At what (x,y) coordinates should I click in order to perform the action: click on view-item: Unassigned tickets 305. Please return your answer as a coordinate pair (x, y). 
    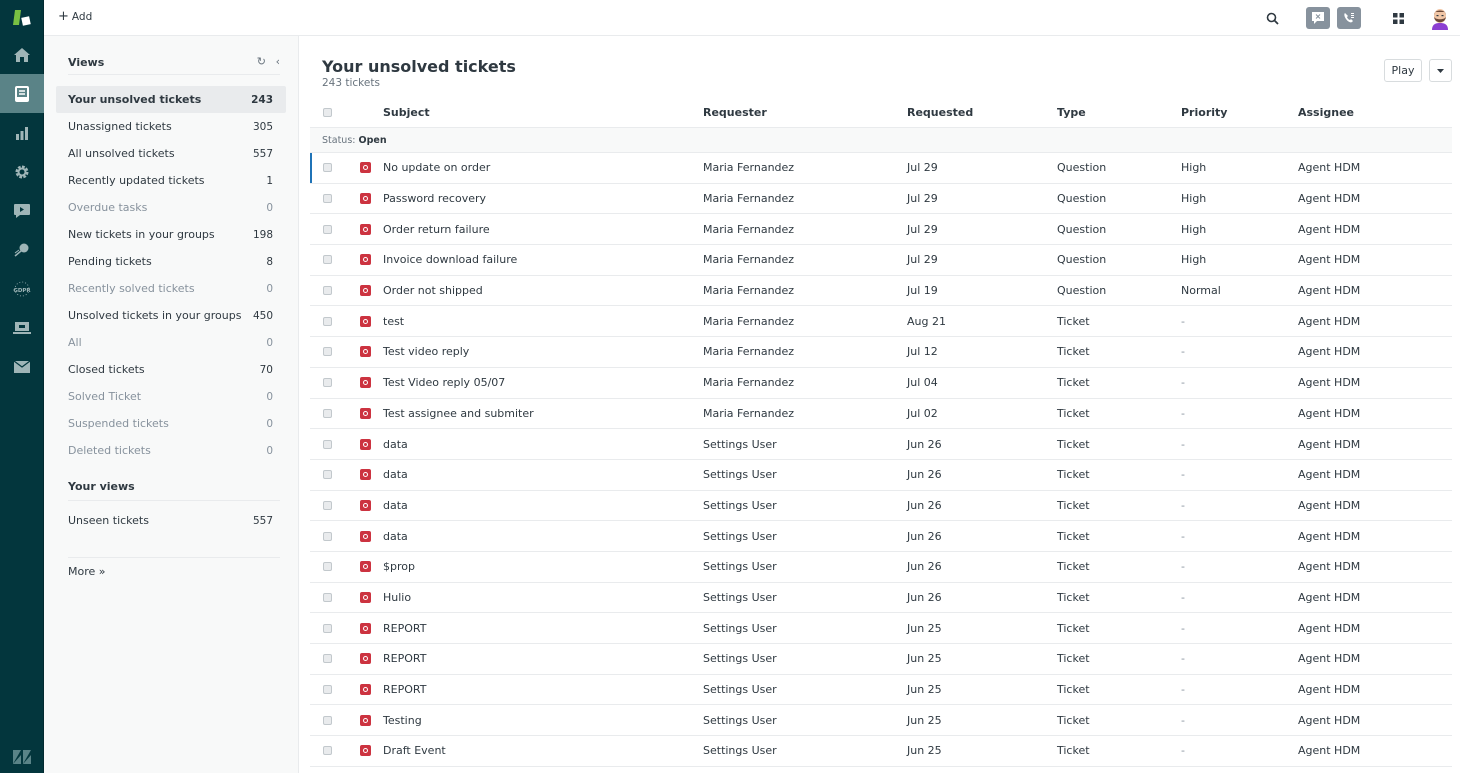
    Looking at the image, I should click on (171, 126).